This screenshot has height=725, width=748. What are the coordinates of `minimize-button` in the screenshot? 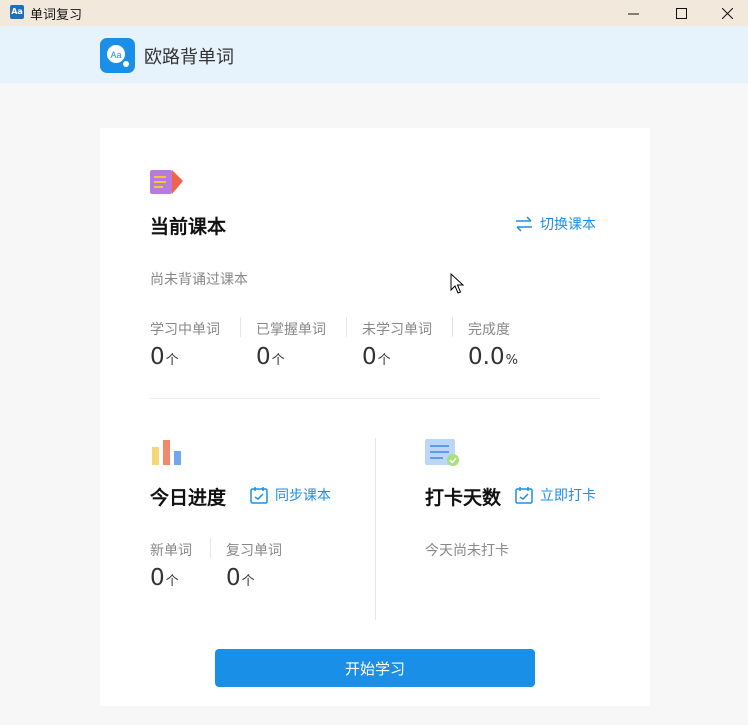 It's located at (633, 13).